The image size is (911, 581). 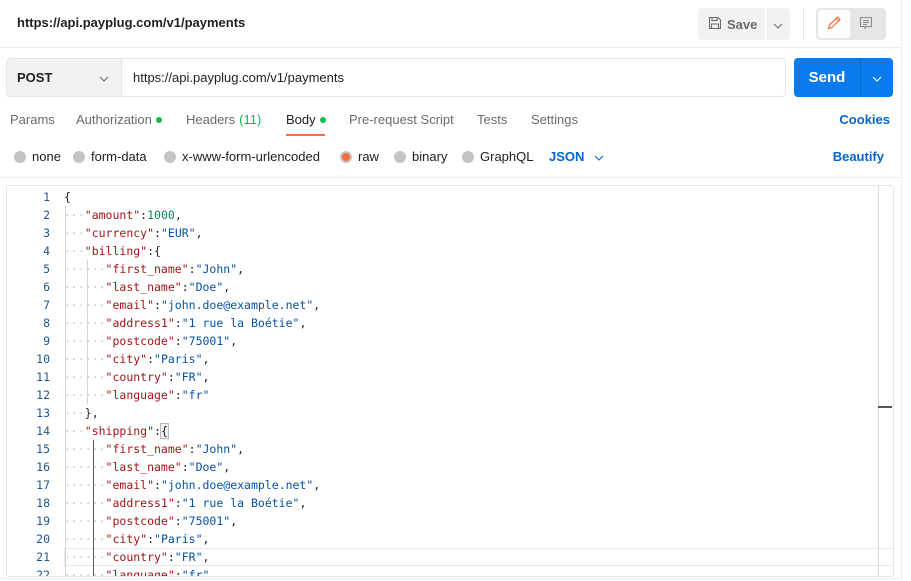 What do you see at coordinates (136, 557) in the screenshot?
I see `json-key: "country"` at bounding box center [136, 557].